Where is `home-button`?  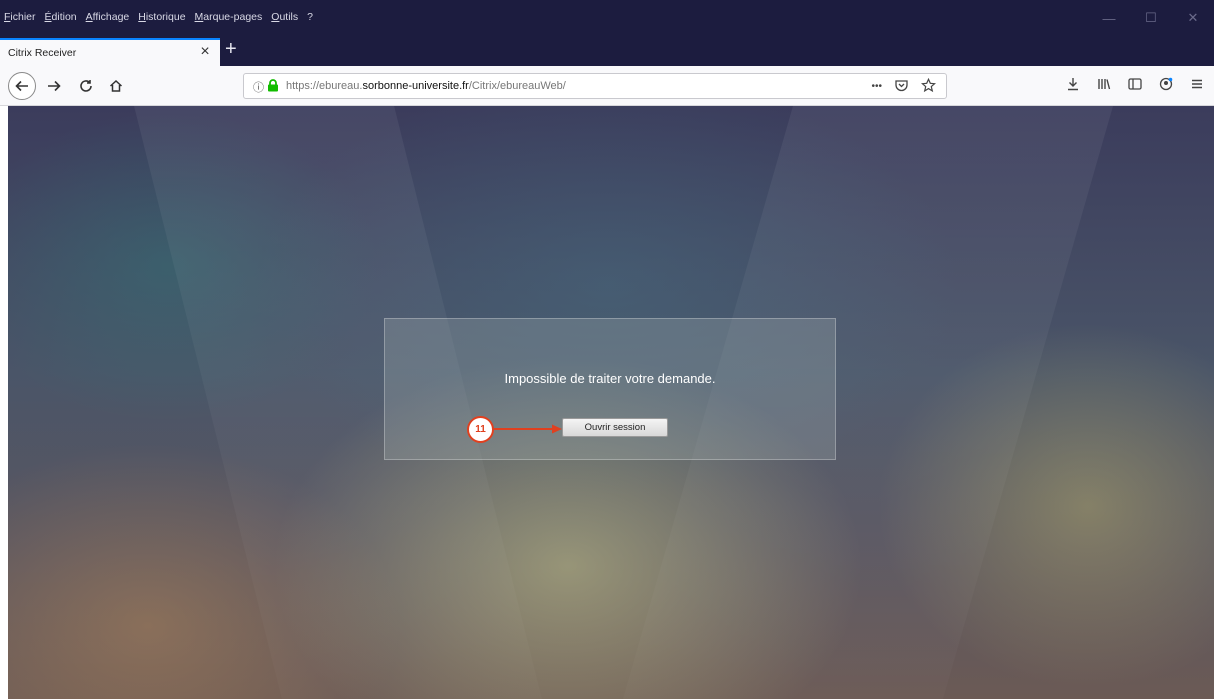
home-button is located at coordinates (116, 86).